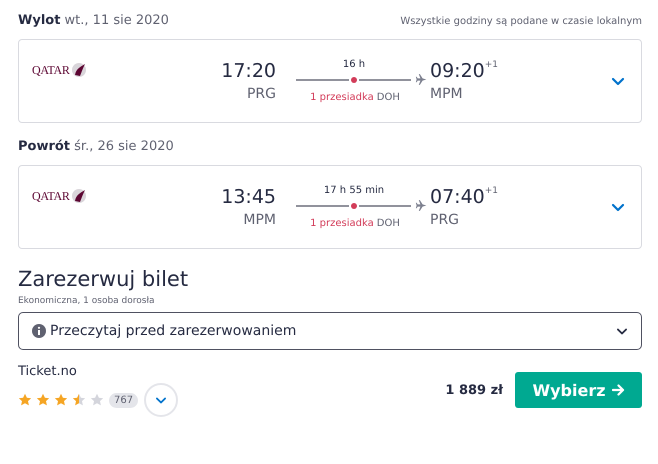 The width and height of the screenshot is (658, 464). I want to click on leg-heading: Wylot wt., 11 sie 2020, so click(93, 20).